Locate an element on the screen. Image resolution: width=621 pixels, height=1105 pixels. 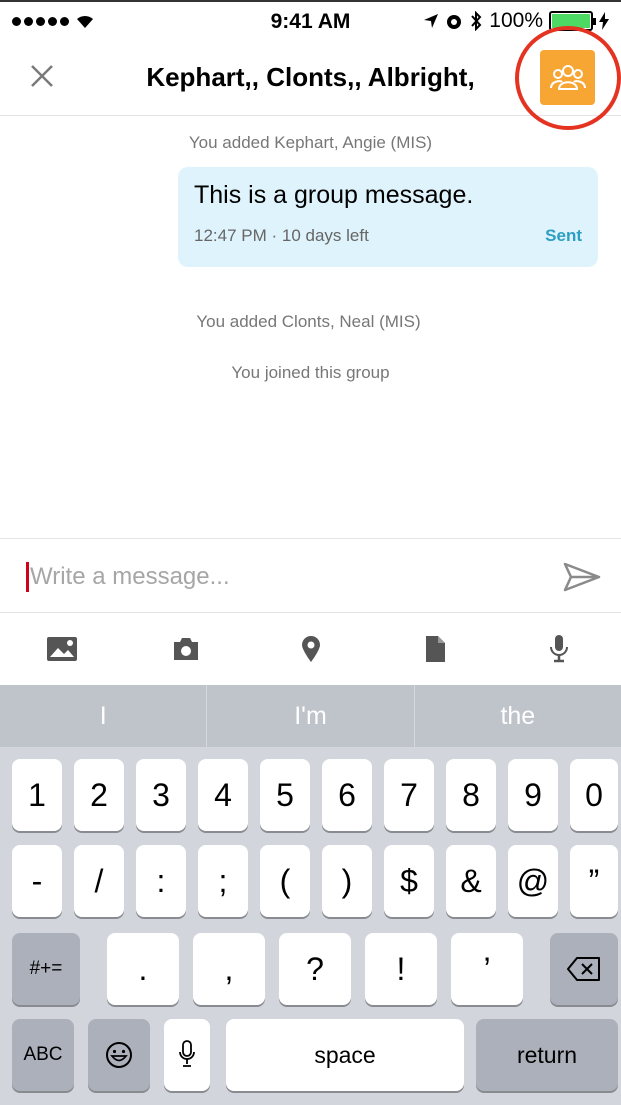
emoji-key is located at coordinates (119, 1055).